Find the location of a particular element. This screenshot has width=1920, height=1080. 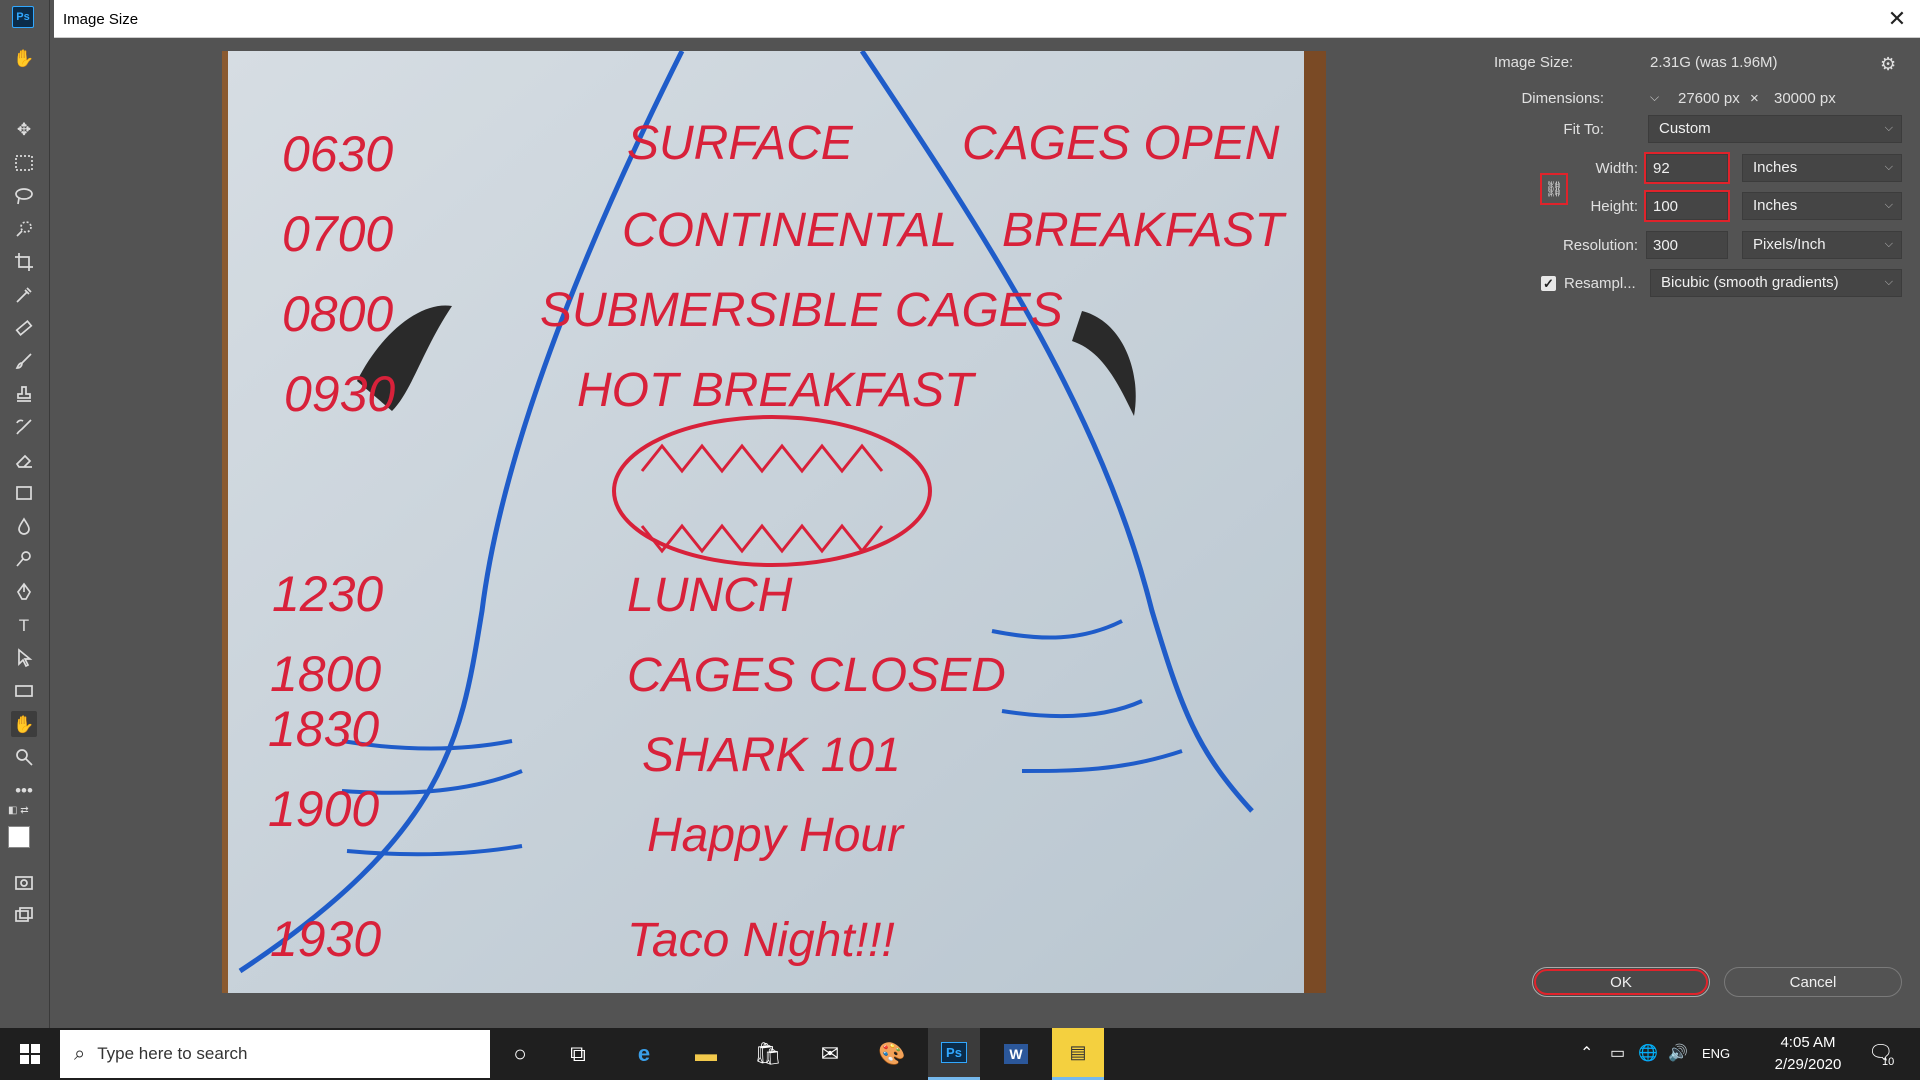

rectangle-tool-icon is located at coordinates (24, 691).